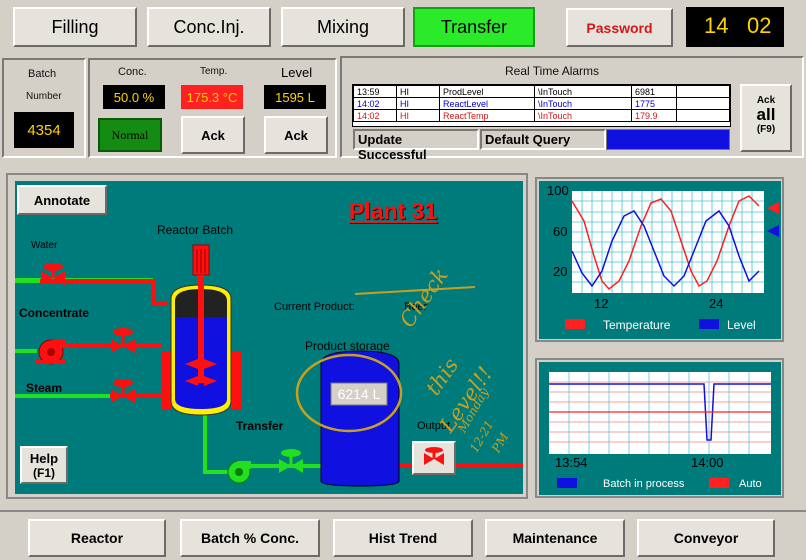 The width and height of the screenshot is (806, 560). Describe the element at coordinates (719, 483) in the screenshot. I see `auto-legend-swatch` at that location.